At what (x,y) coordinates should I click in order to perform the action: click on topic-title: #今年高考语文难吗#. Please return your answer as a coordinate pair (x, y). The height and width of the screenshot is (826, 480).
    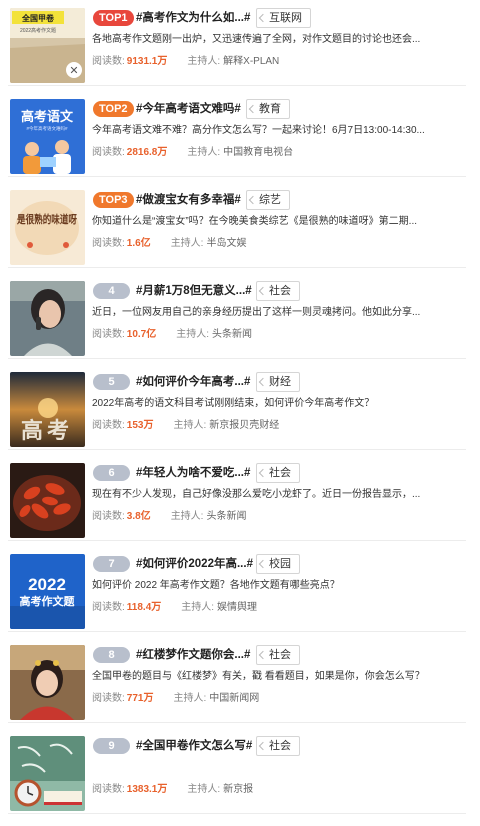
    Looking at the image, I should click on (188, 109).